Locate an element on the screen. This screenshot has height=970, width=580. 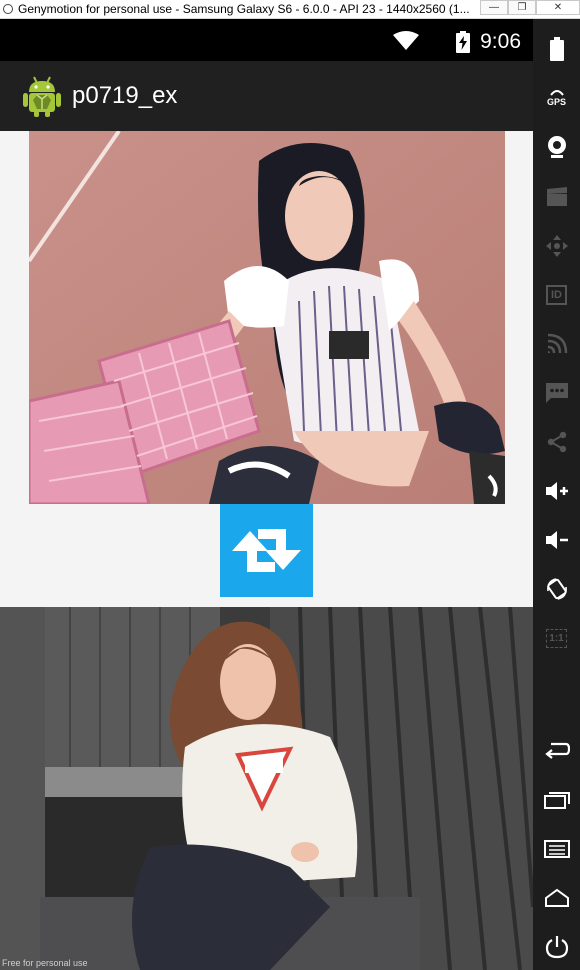
scale-button: 1:1 is located at coordinates (556, 638).